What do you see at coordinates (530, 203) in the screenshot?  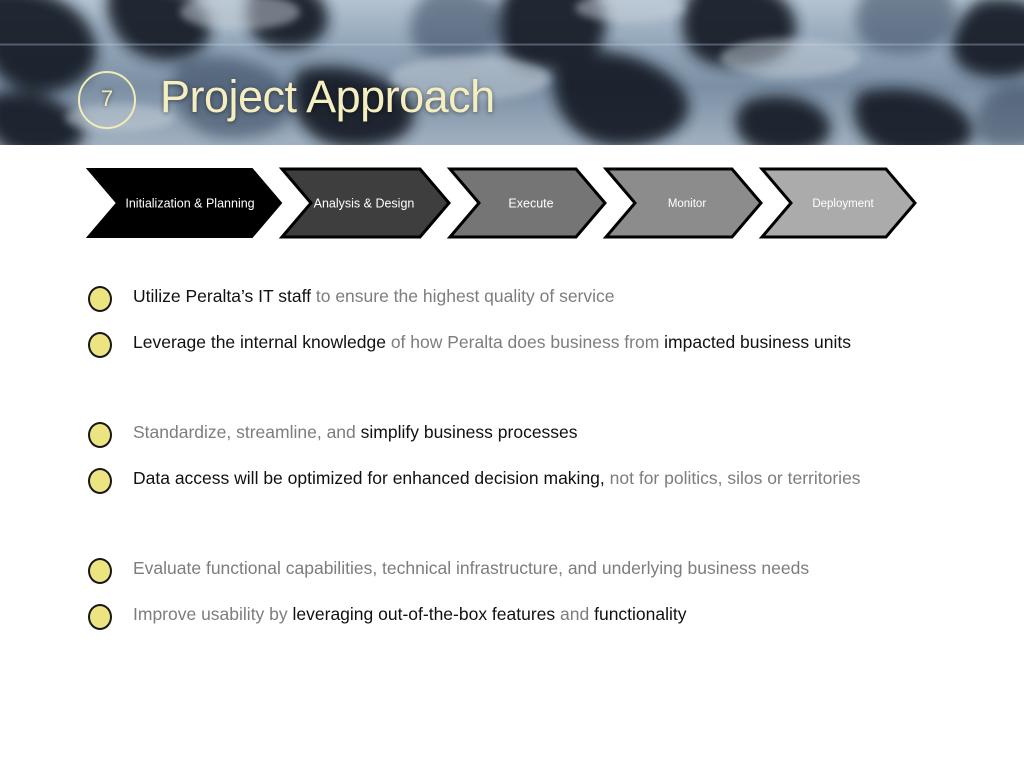 I see `chevron-label-execute: Execute` at bounding box center [530, 203].